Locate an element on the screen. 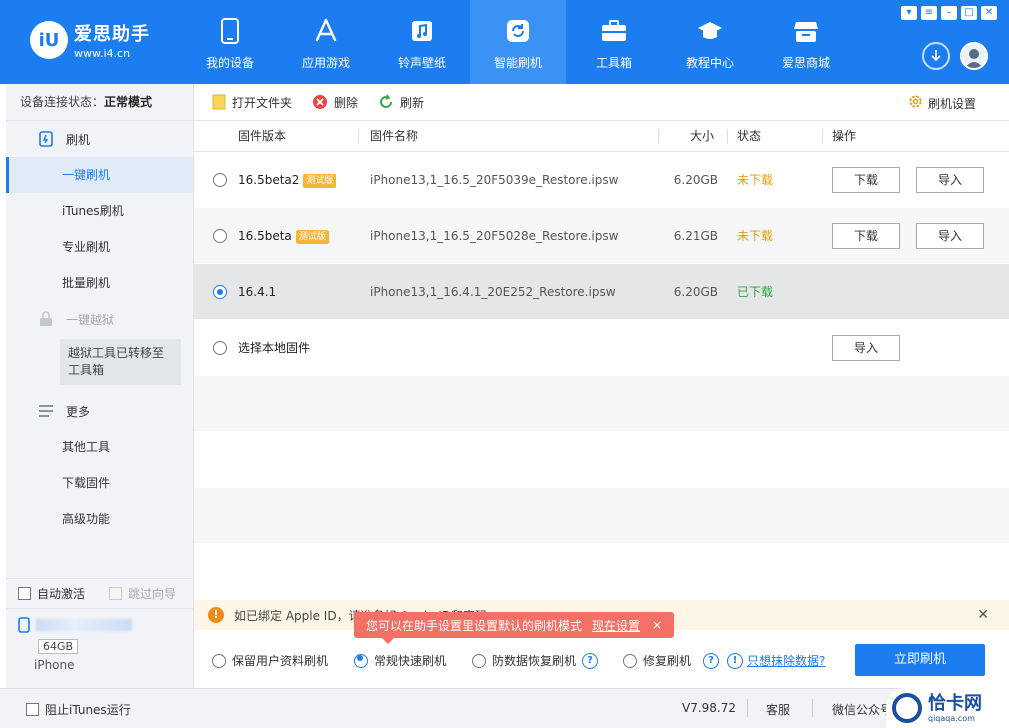  nav-ringtones: 铃声壁纸 is located at coordinates (422, 42).